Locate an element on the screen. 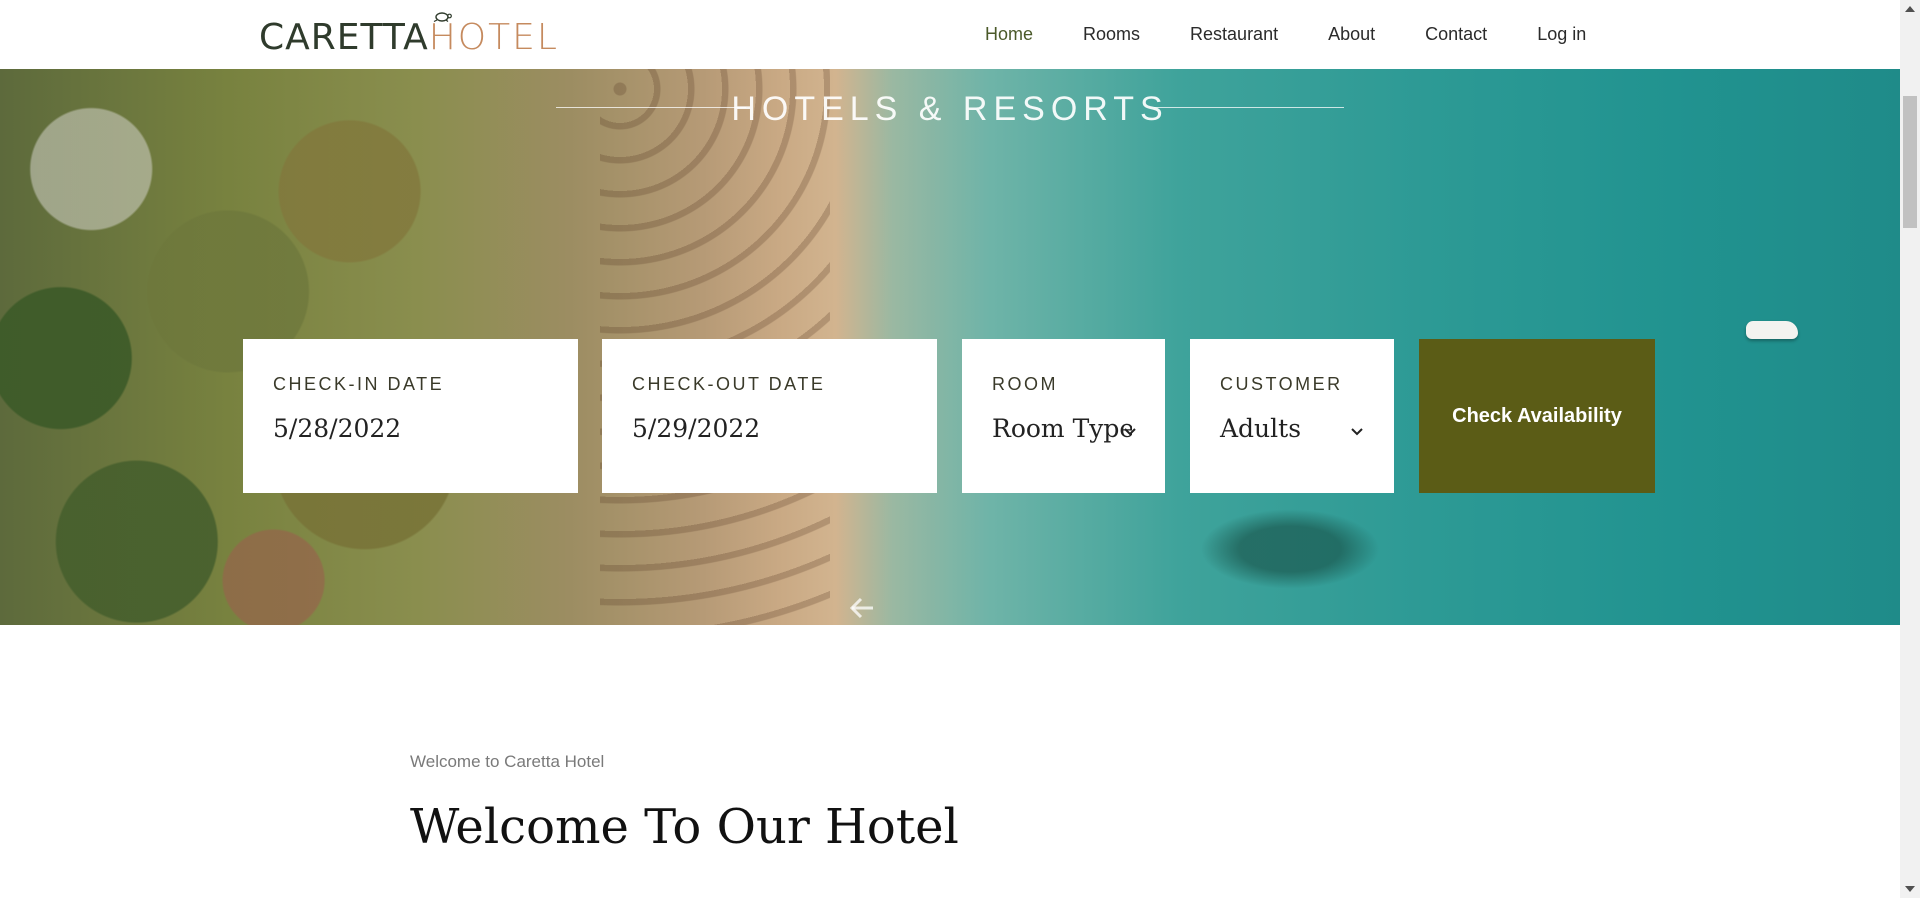 This screenshot has width=1920, height=898. page-scrollbar is located at coordinates (1910, 449).